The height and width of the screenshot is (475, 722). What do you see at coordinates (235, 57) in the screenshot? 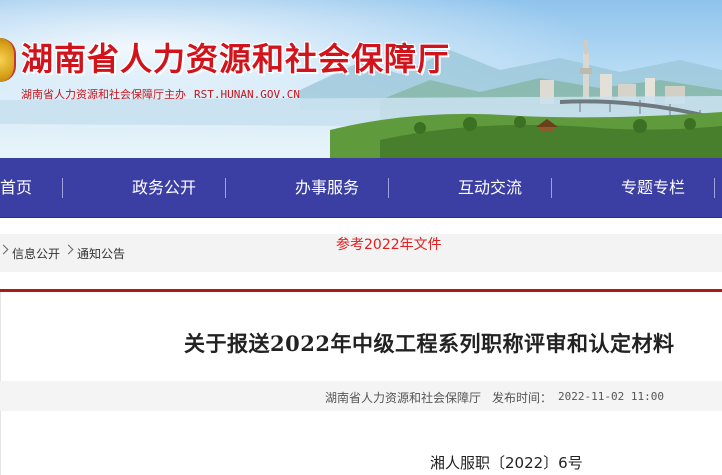
I see `site-title: 湖南省人力资源和社会保障厅` at bounding box center [235, 57].